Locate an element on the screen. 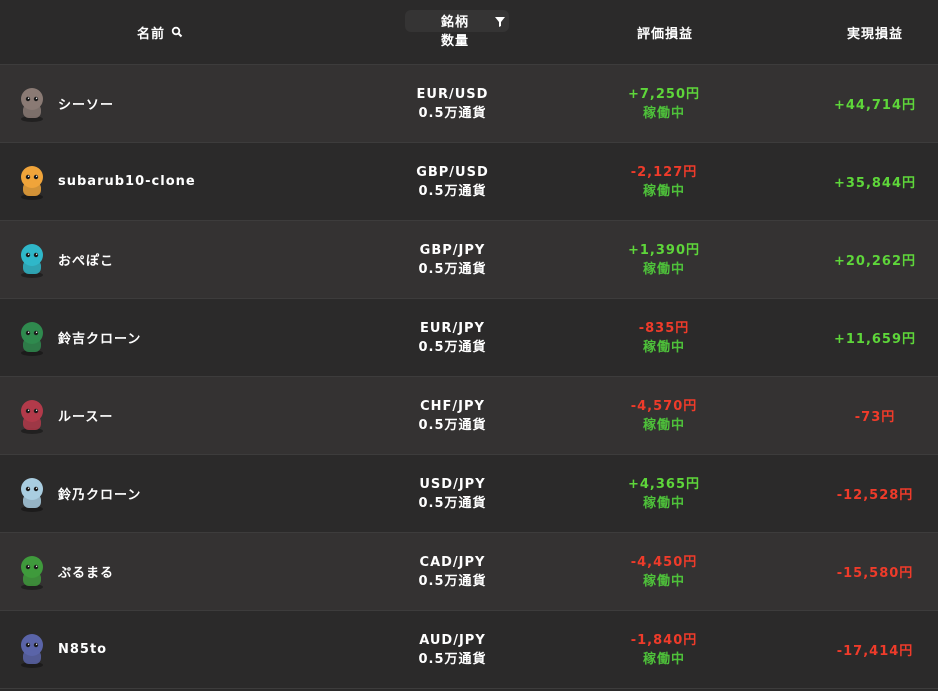  eval-cell: +1,390円 稼働中 is located at coordinates (664, 260).